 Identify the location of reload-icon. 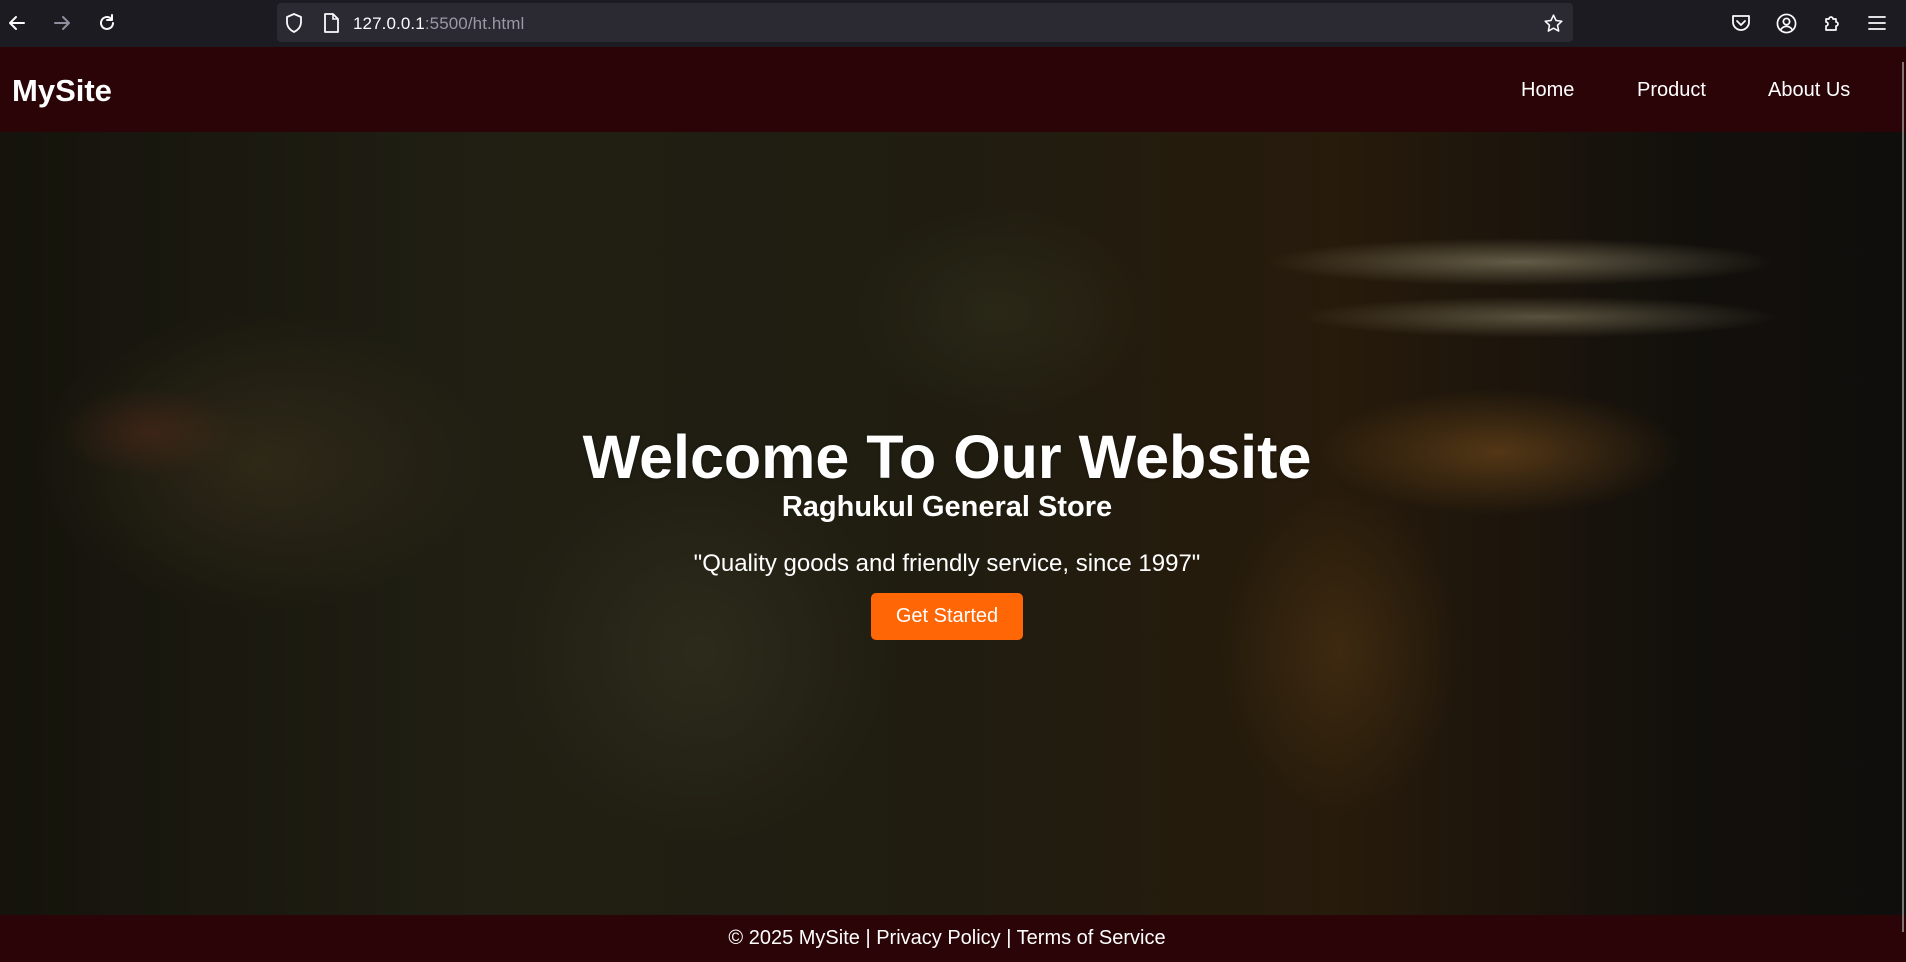
(107, 22).